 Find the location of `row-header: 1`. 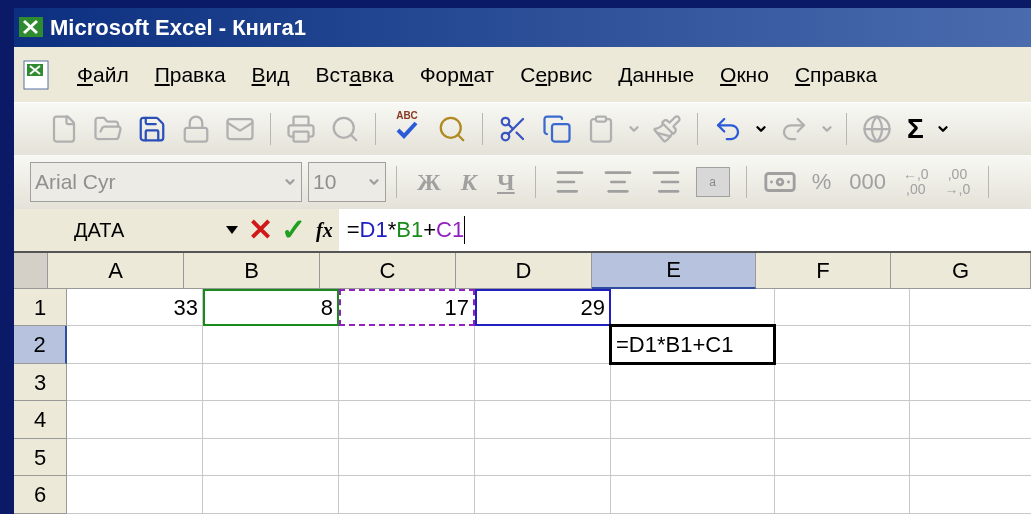

row-header: 1 is located at coordinates (40, 308).